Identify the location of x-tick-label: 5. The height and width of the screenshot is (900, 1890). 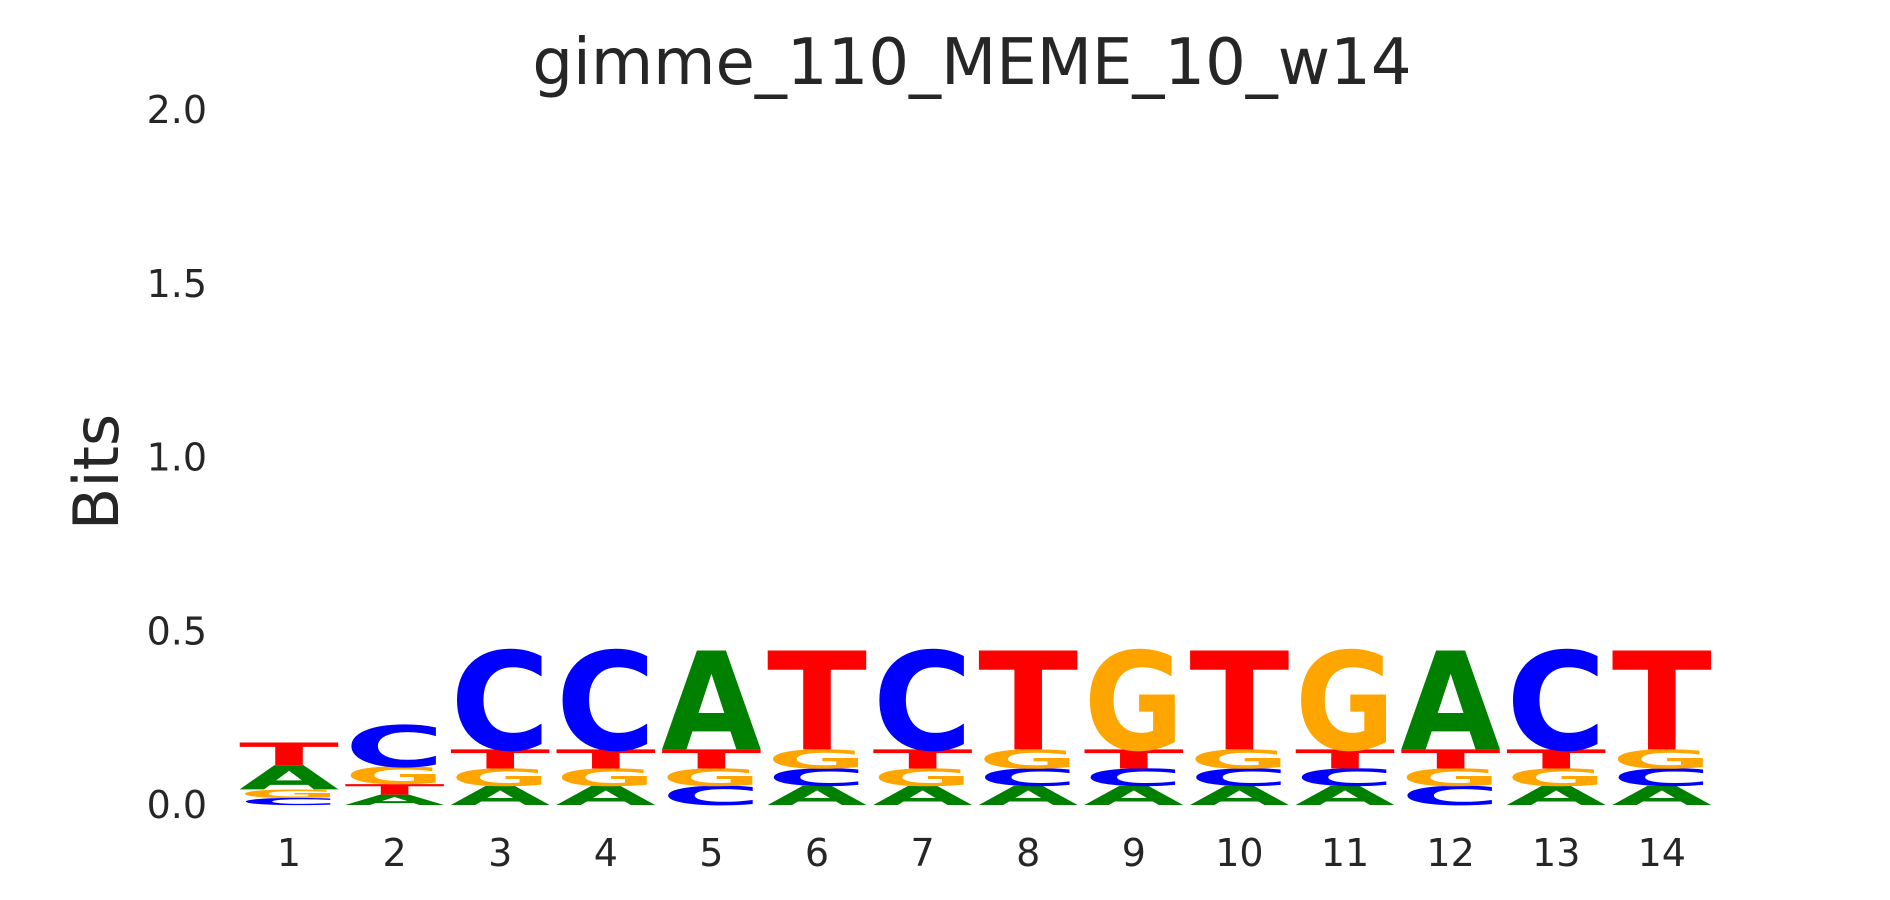
(711, 853).